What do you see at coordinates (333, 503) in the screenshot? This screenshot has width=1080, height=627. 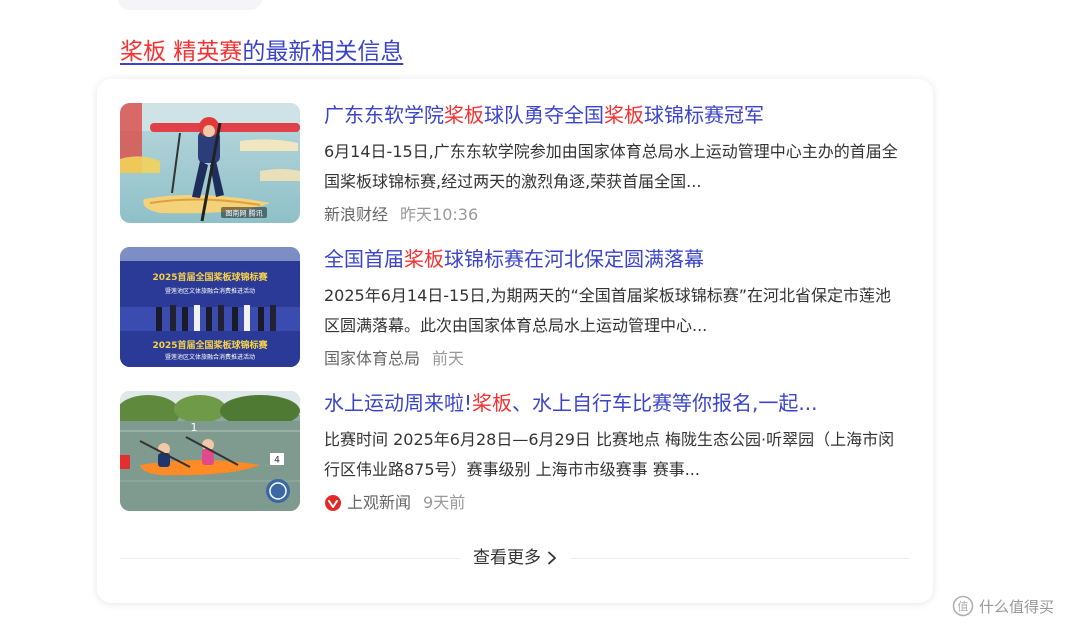 I see `shangguan-logo-icon` at bounding box center [333, 503].